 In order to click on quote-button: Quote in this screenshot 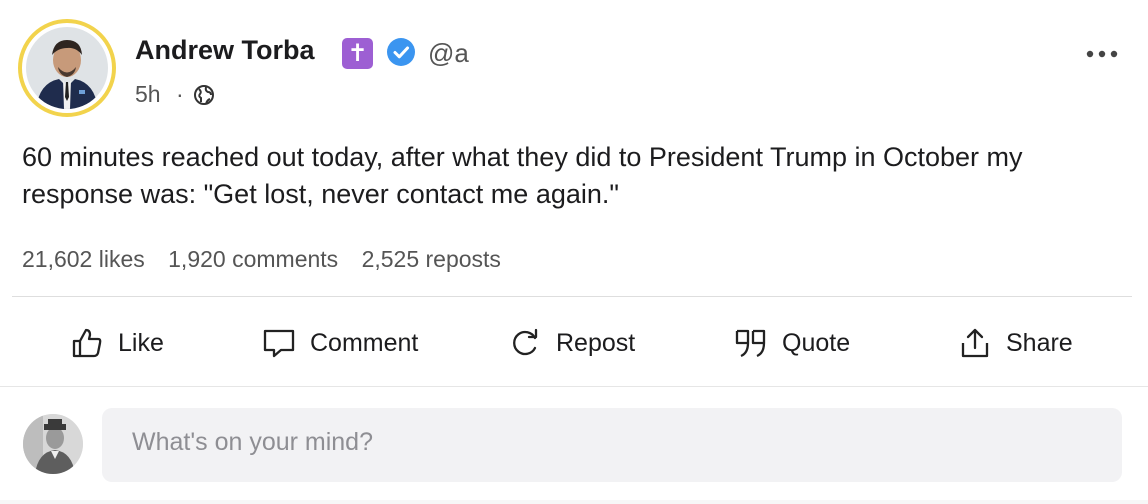, I will do `click(792, 343)`.